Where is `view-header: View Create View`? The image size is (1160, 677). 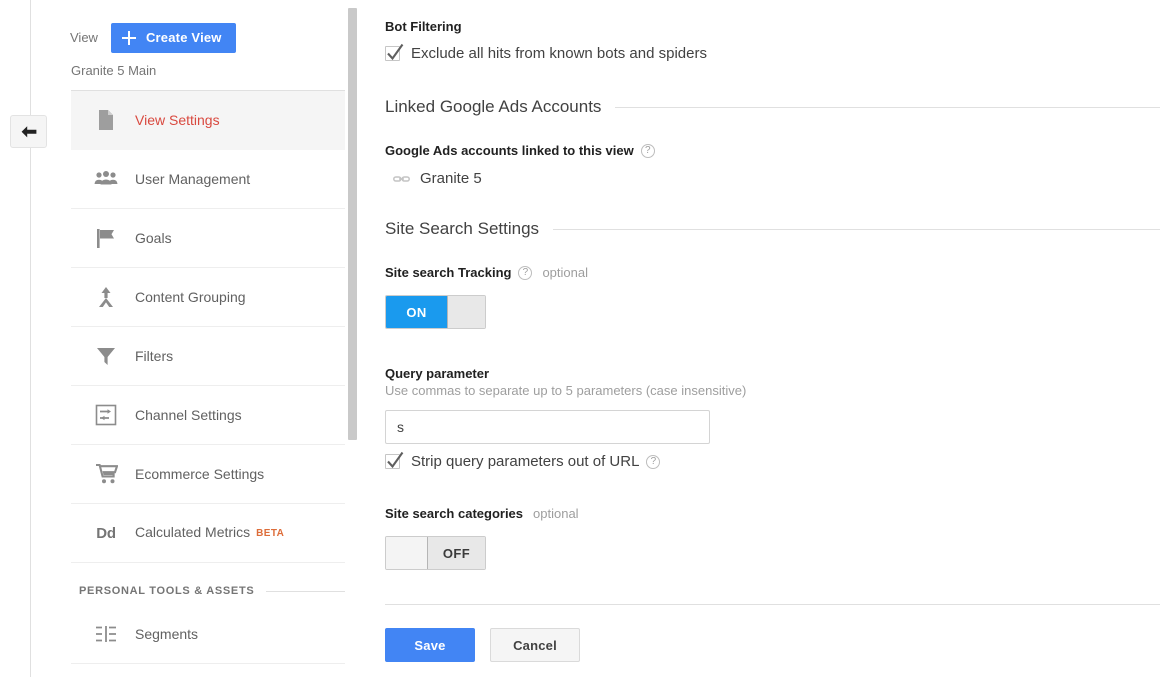
view-header: View Create View is located at coordinates (207, 27).